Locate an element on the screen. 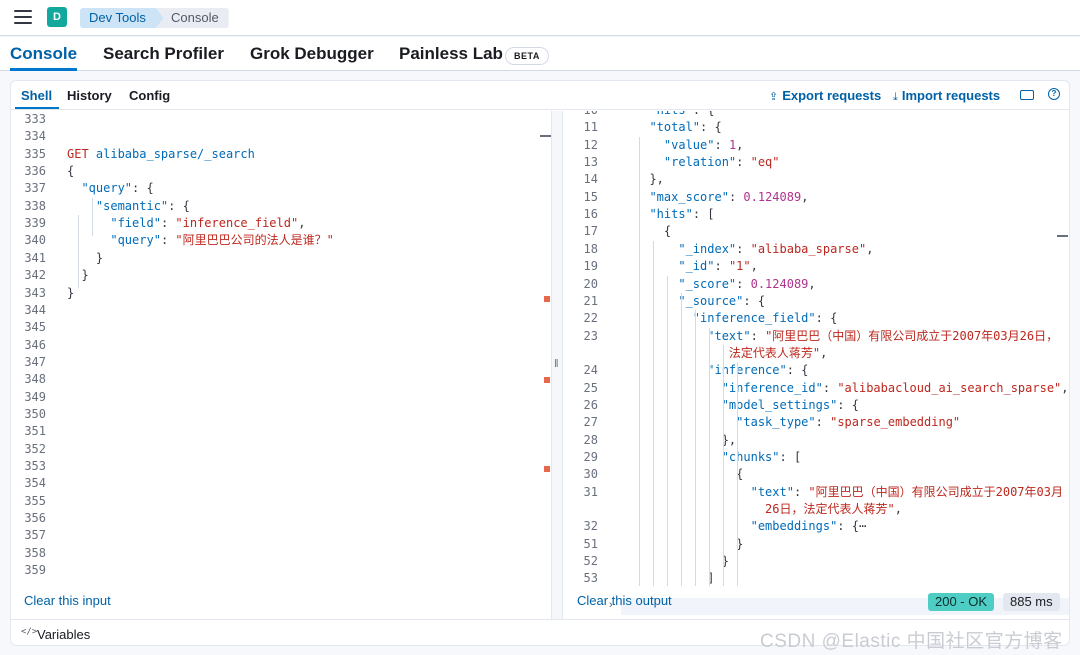  clear-output-link: Clear this output is located at coordinates (624, 600).